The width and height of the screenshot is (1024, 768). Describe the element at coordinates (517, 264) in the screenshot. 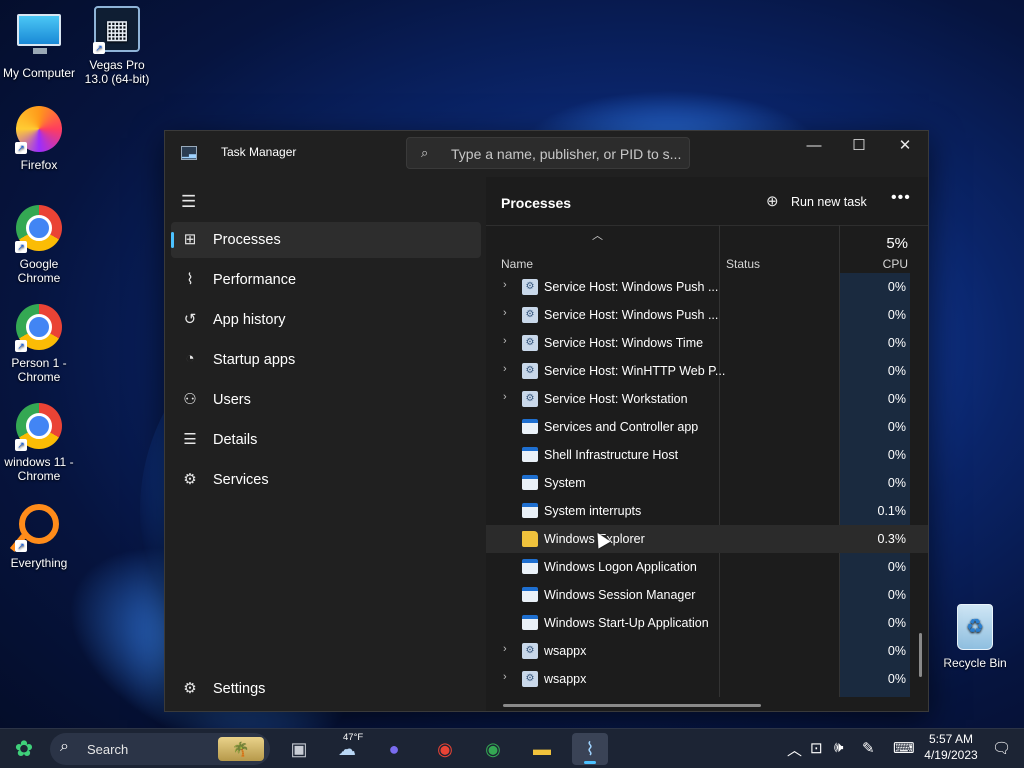

I see `column-header-name: Name` at that location.